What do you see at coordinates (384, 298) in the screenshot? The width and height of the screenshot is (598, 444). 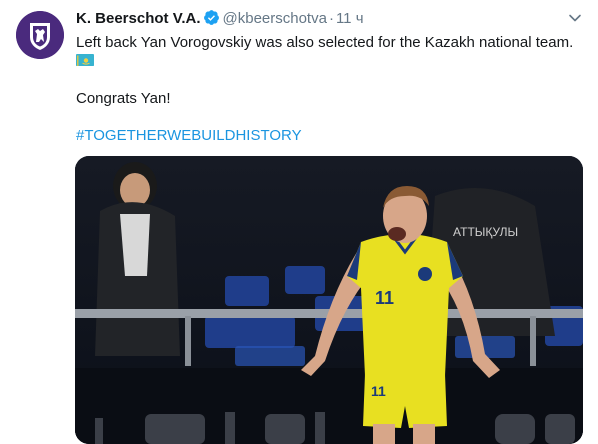 I see `jersey-number: 11` at bounding box center [384, 298].